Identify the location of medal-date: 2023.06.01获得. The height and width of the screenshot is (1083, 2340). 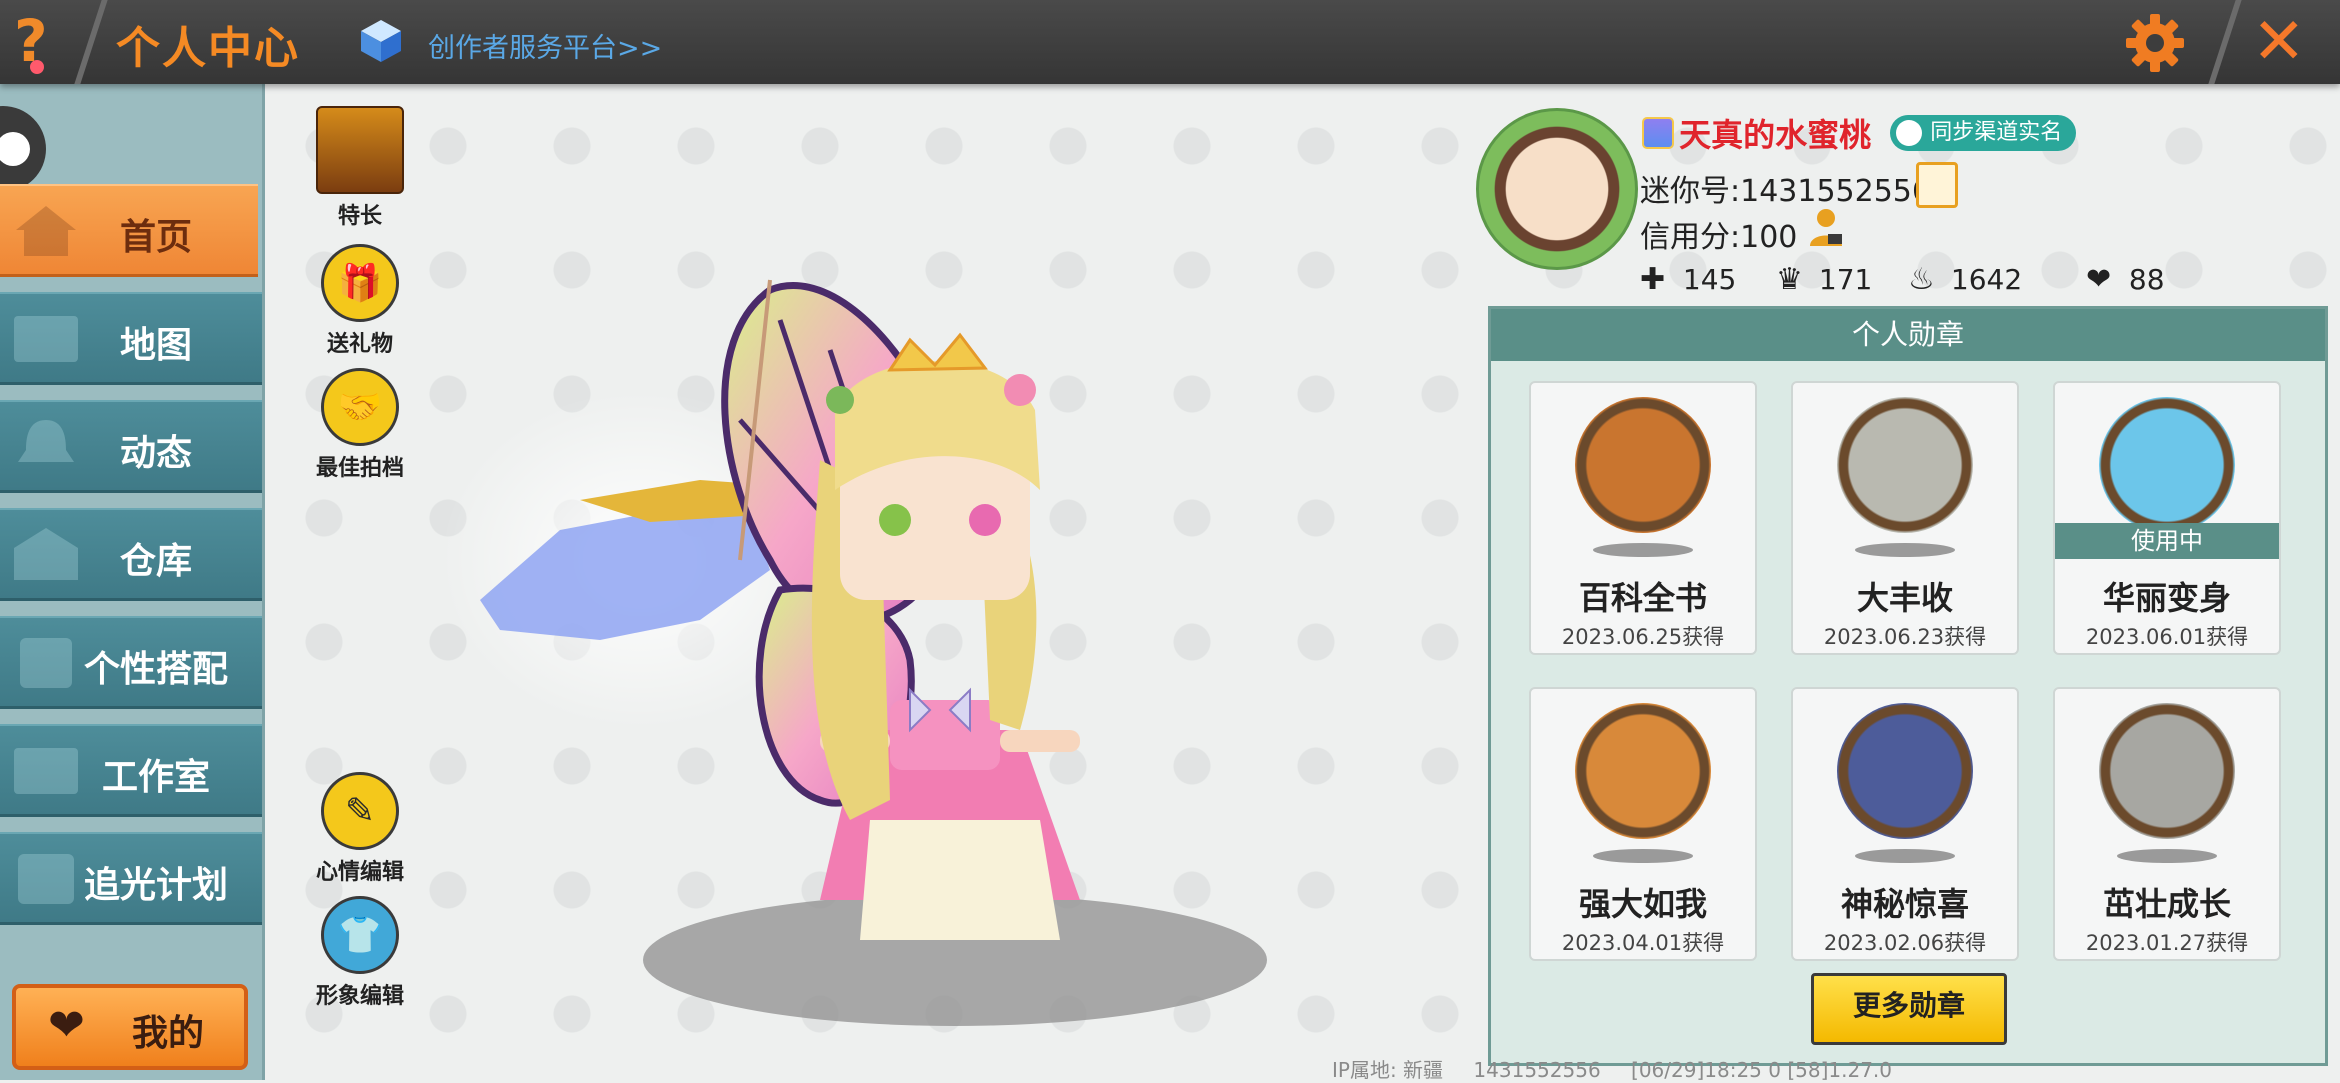
(2167, 637).